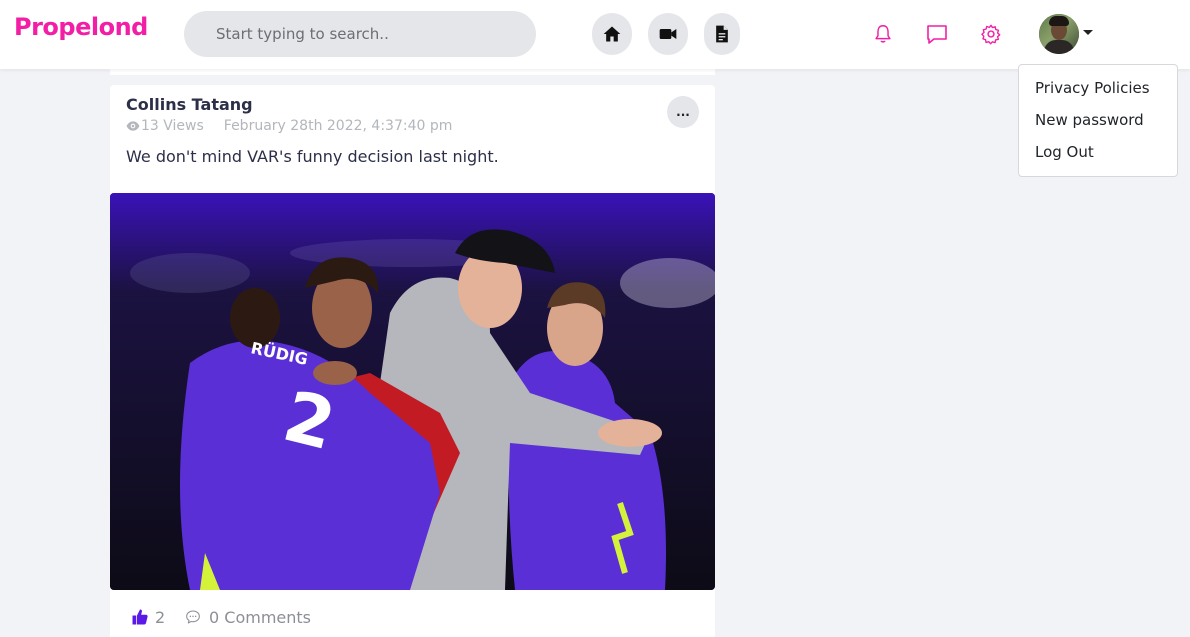 This screenshot has width=1190, height=637. I want to click on comments-button: 0 Comments, so click(248, 617).